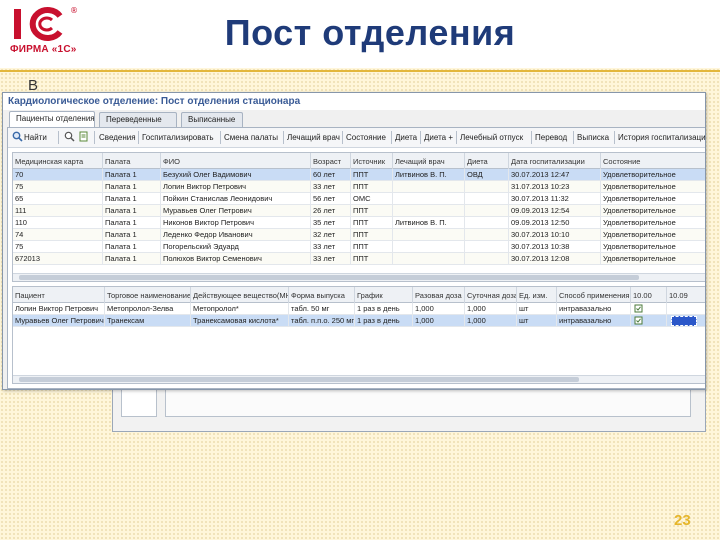  Describe the element at coordinates (487, 161) in the screenshot. I see `column-header-diet: Диета` at that location.